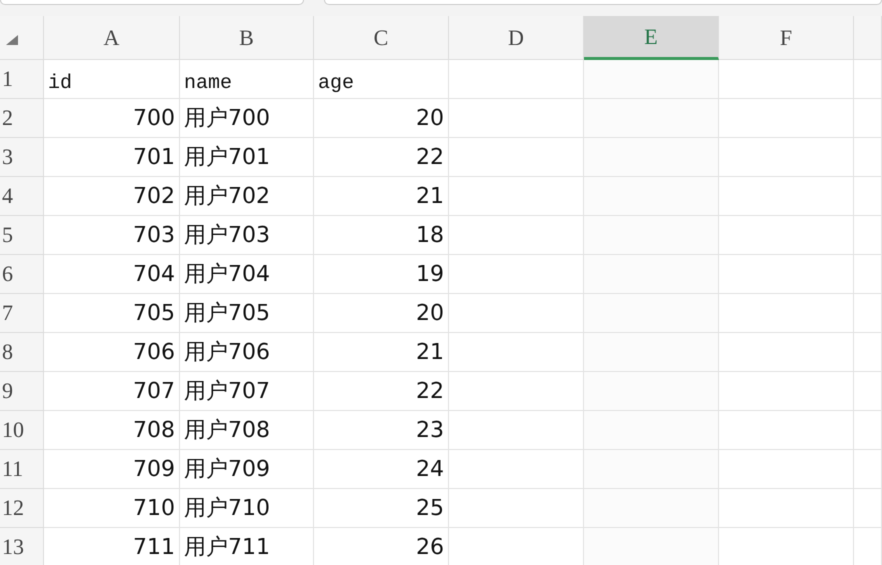 This screenshot has height=565, width=882. What do you see at coordinates (22, 118) in the screenshot?
I see `row-header: 2` at bounding box center [22, 118].